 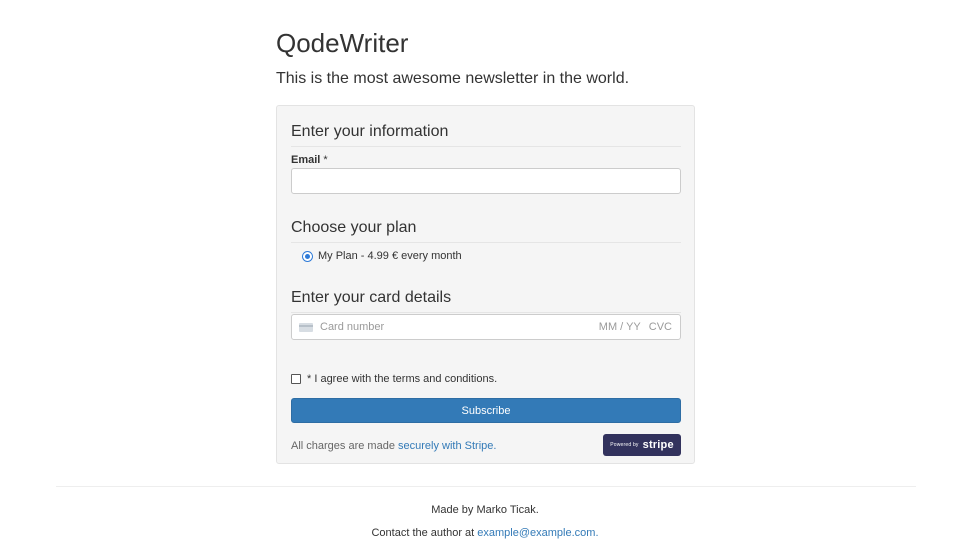 What do you see at coordinates (660, 327) in the screenshot?
I see `card-cvc-placeholder: CVC` at bounding box center [660, 327].